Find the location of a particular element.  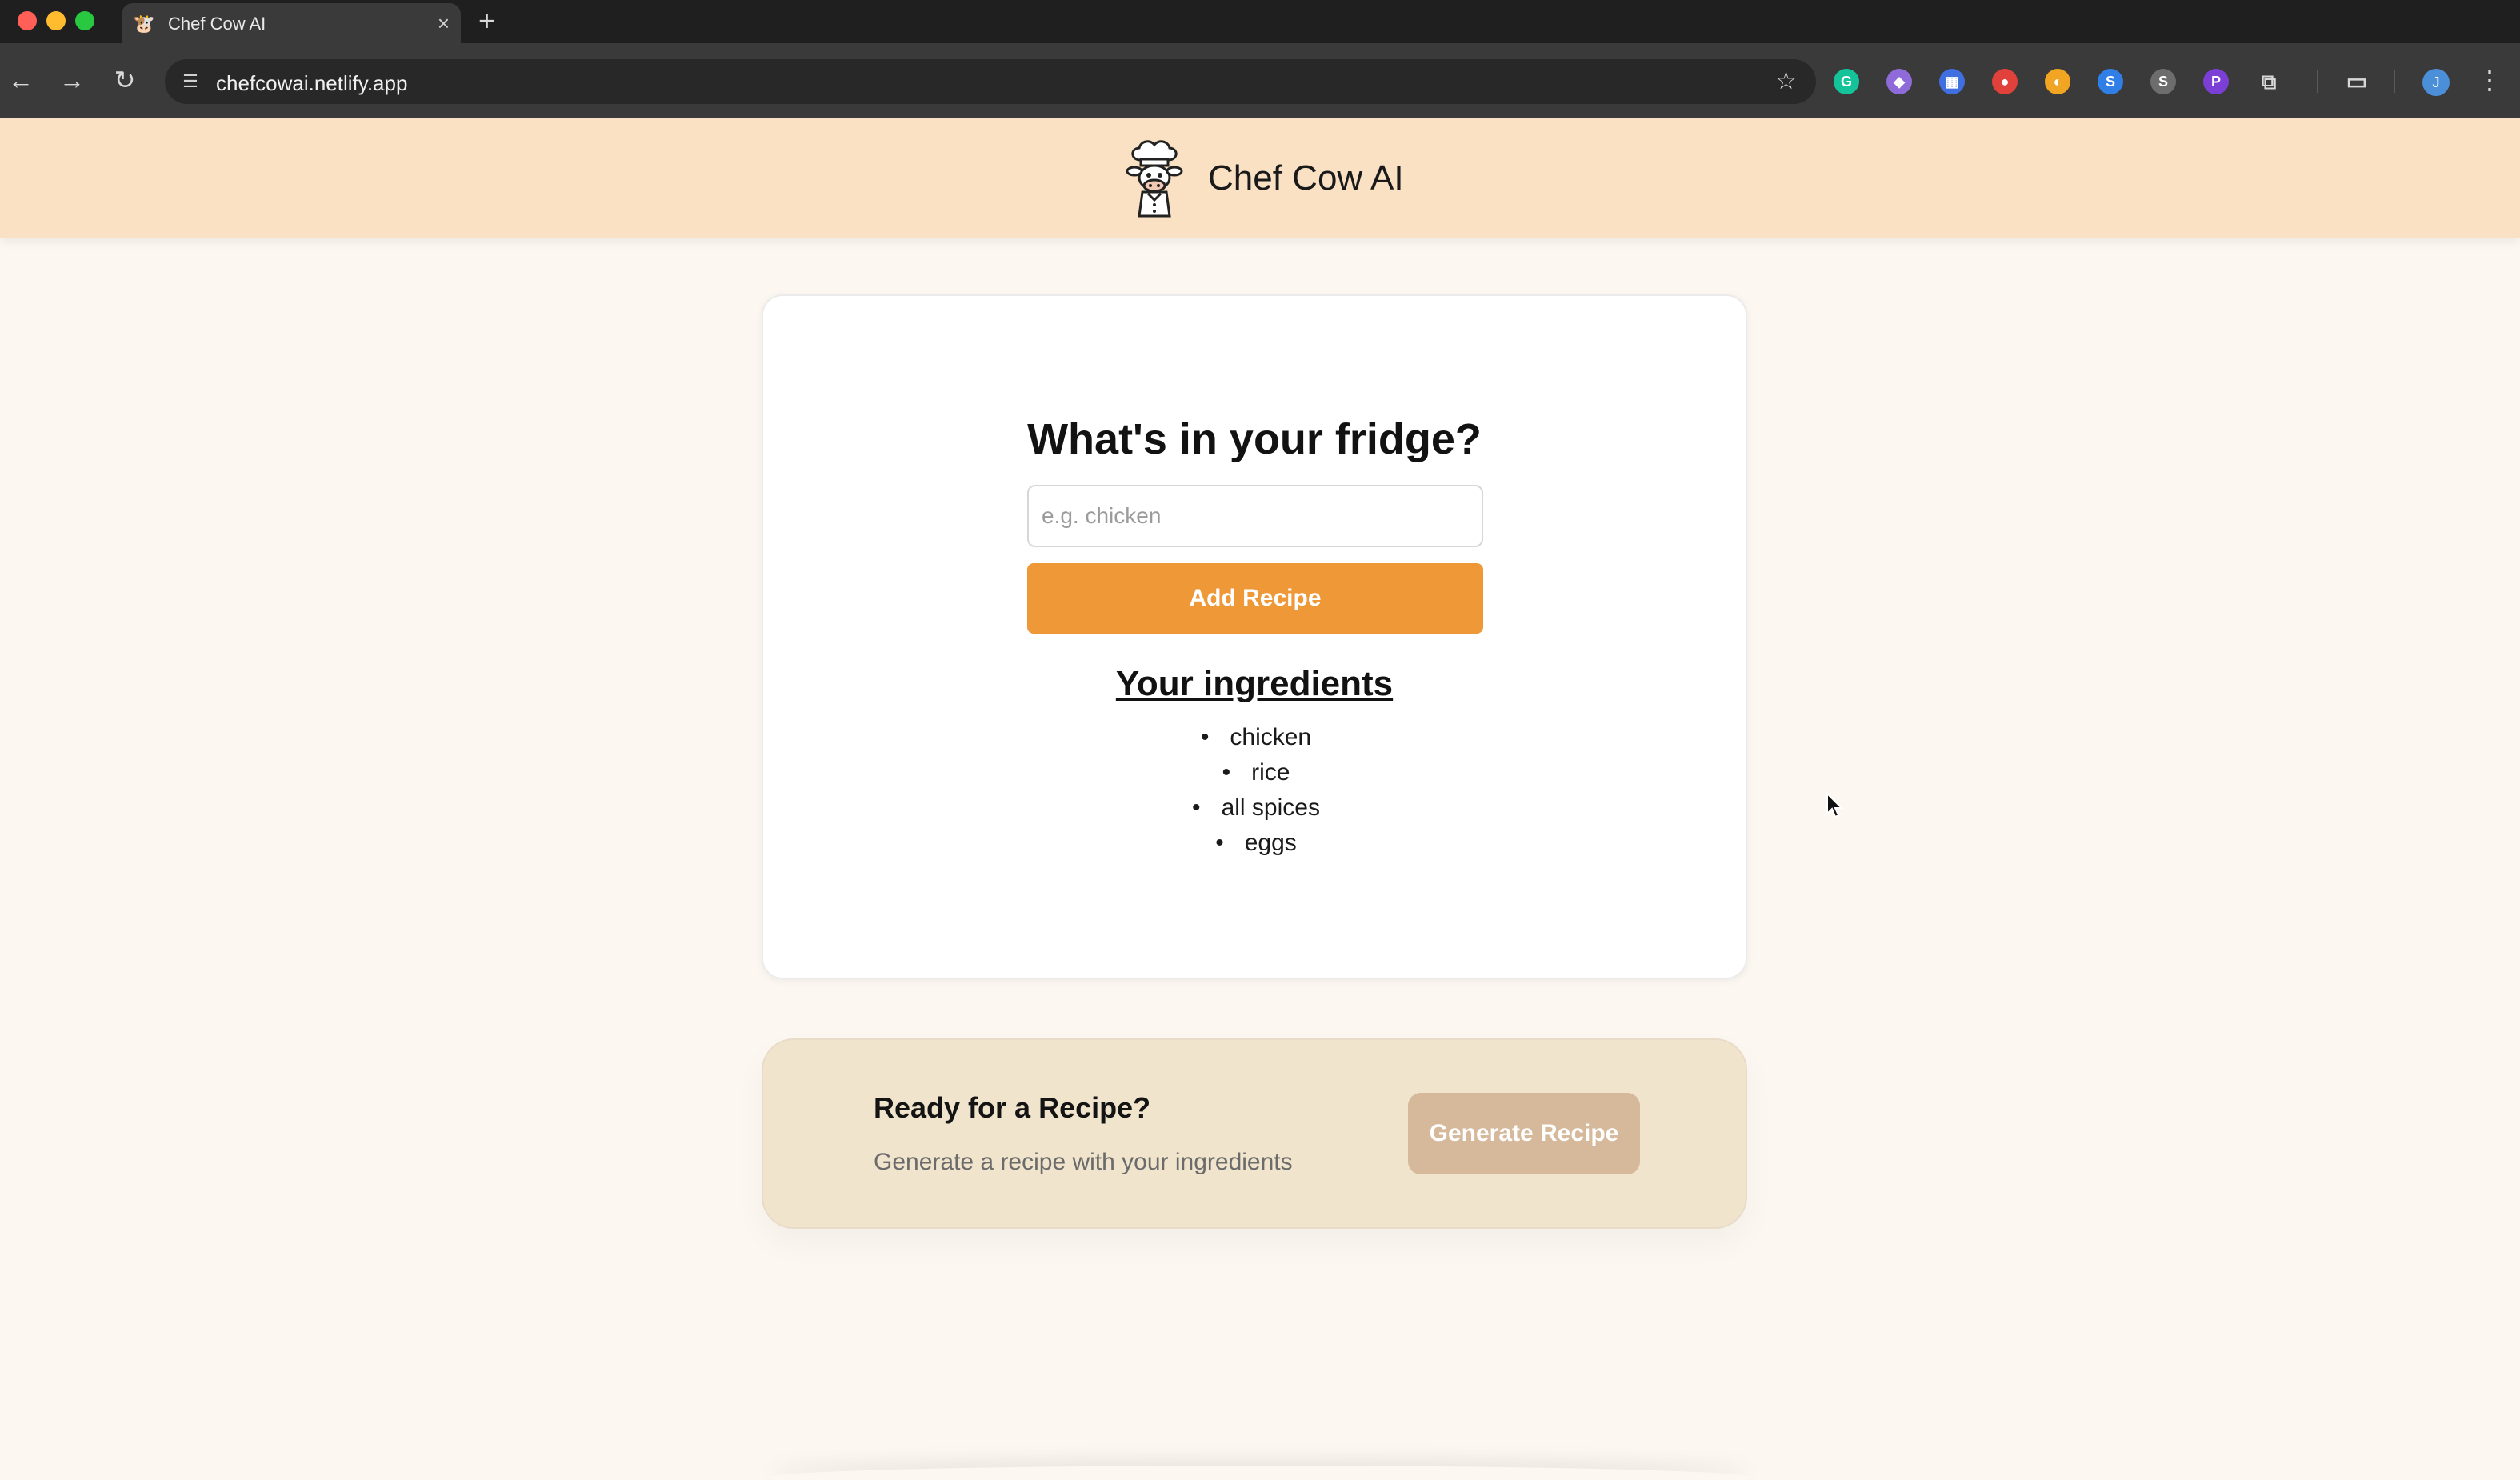

purple-extension-icon: ◆ is located at coordinates (1899, 81).